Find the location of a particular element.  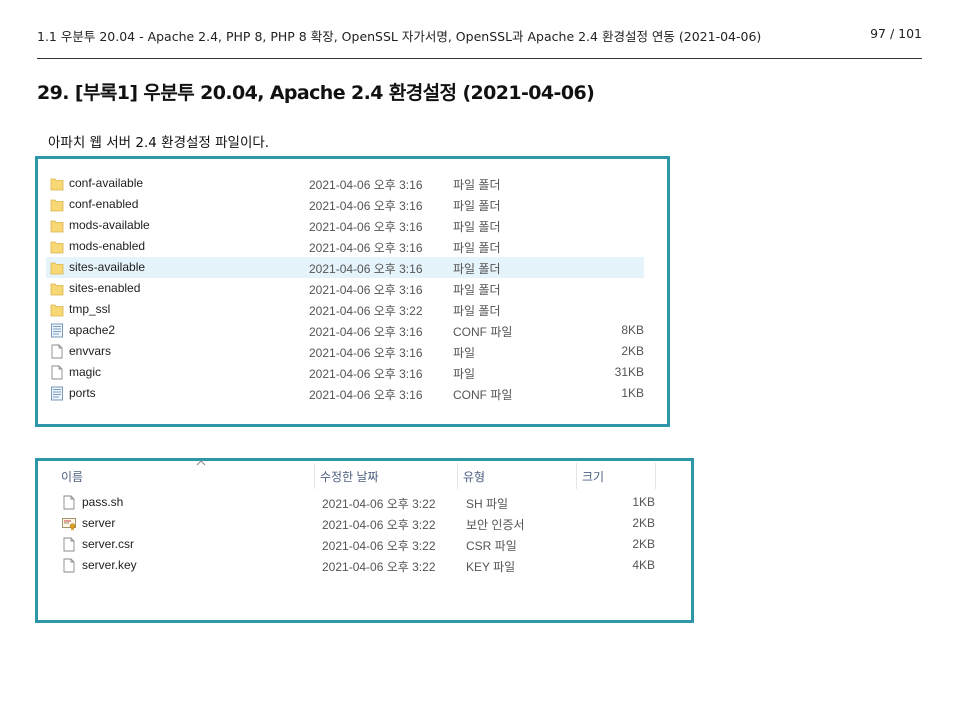

file-row: conf-available 2021-04-06 오후 3:16 파일 폴더 is located at coordinates (345, 183).